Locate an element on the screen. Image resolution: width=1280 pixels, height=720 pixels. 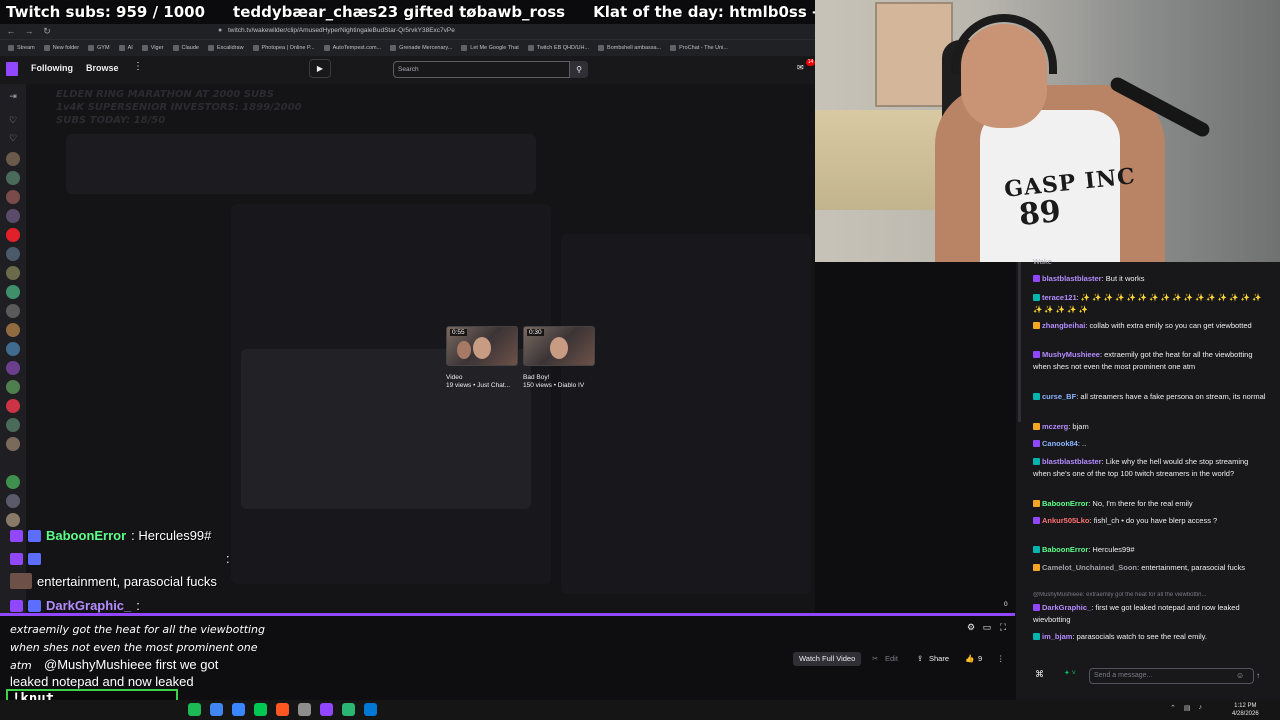
bookmark: Stream is located at coordinates (21, 47).